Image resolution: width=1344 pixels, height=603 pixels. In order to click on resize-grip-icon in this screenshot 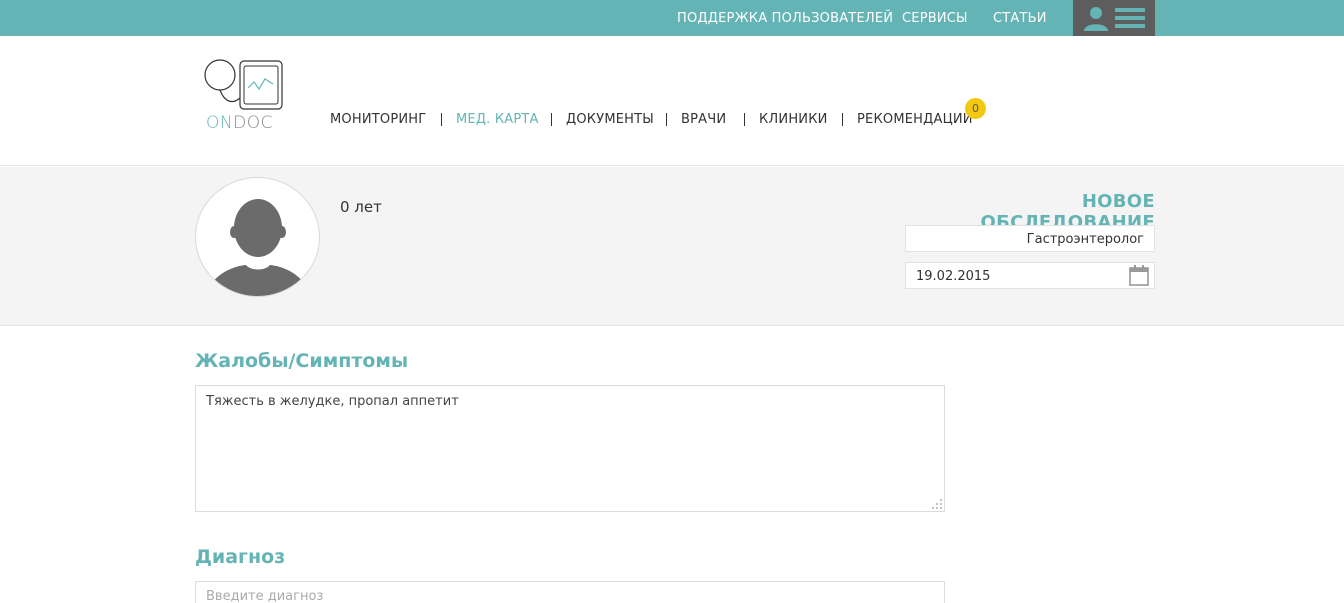, I will do `click(937, 504)`.